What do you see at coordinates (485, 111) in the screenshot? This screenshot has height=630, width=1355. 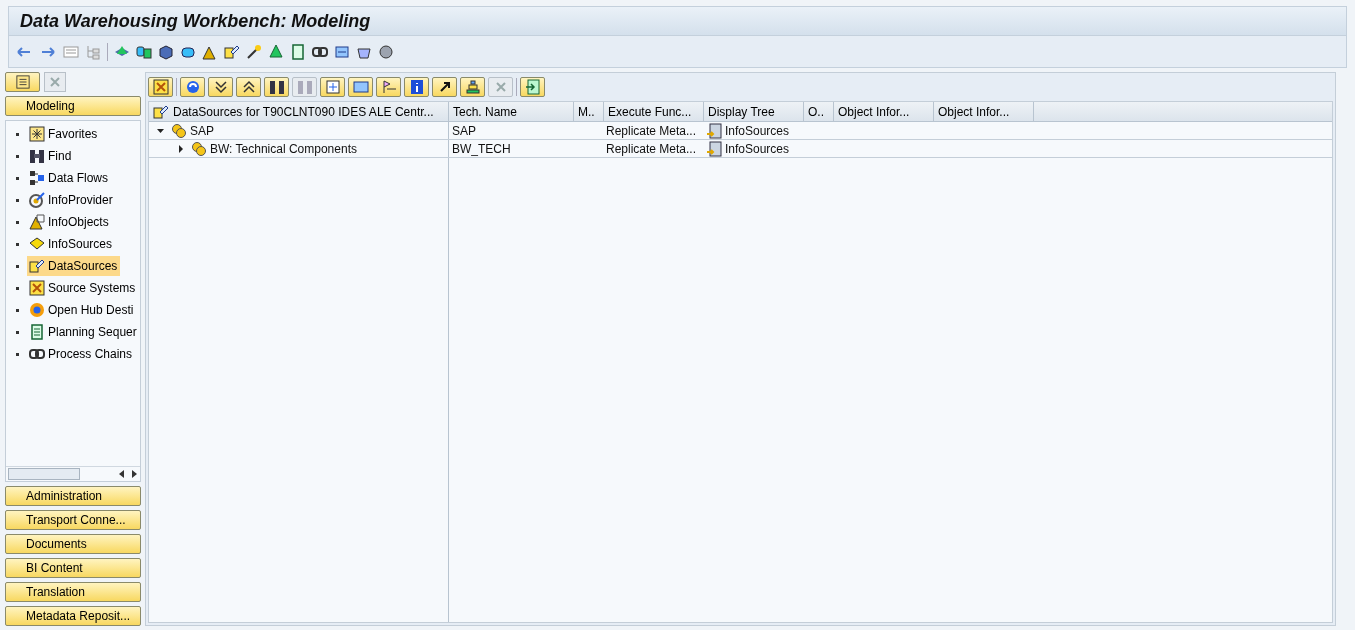 I see `column-header: Tech. Name` at bounding box center [485, 111].